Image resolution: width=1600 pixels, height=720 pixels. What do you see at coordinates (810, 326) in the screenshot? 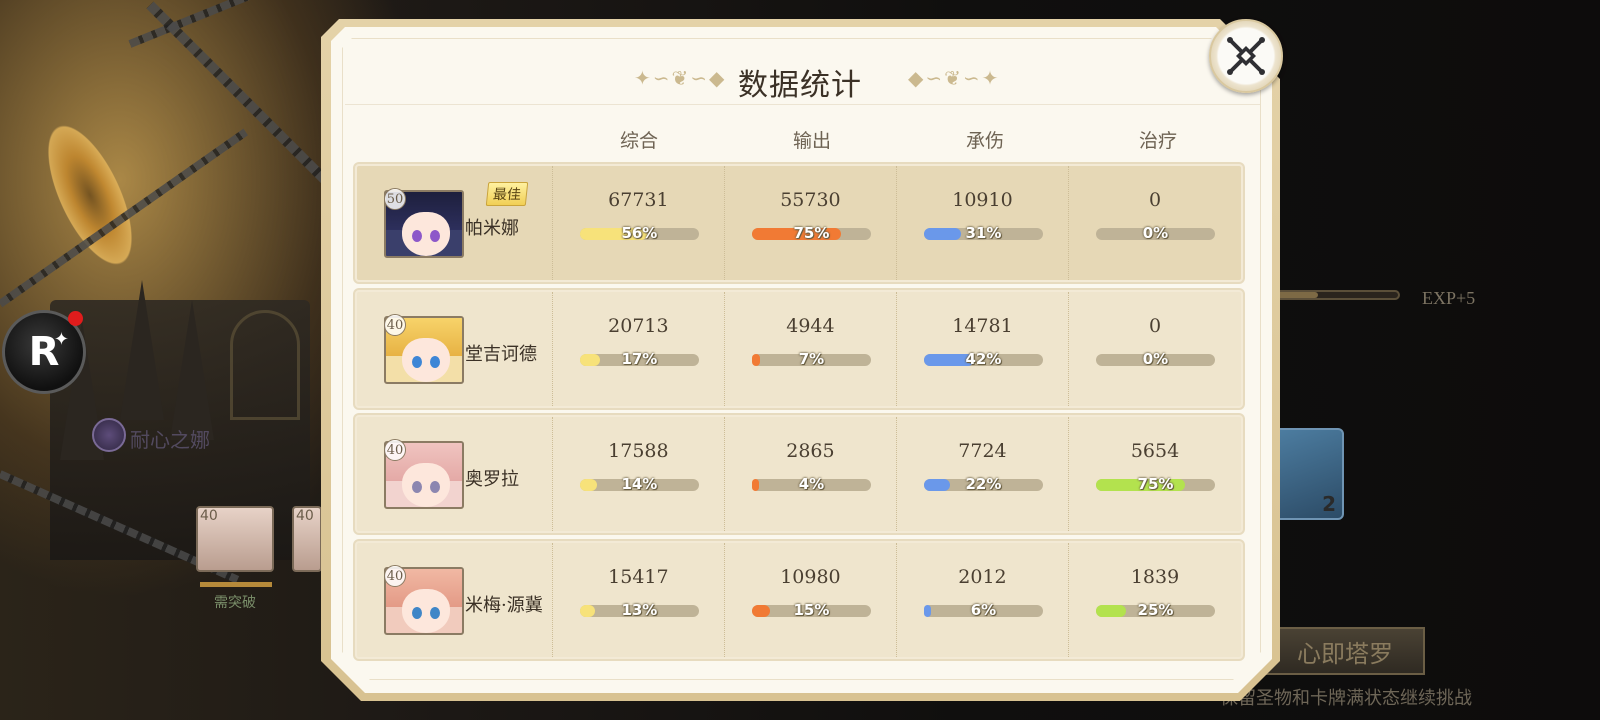
I see `stat-value: 4944` at bounding box center [810, 326].